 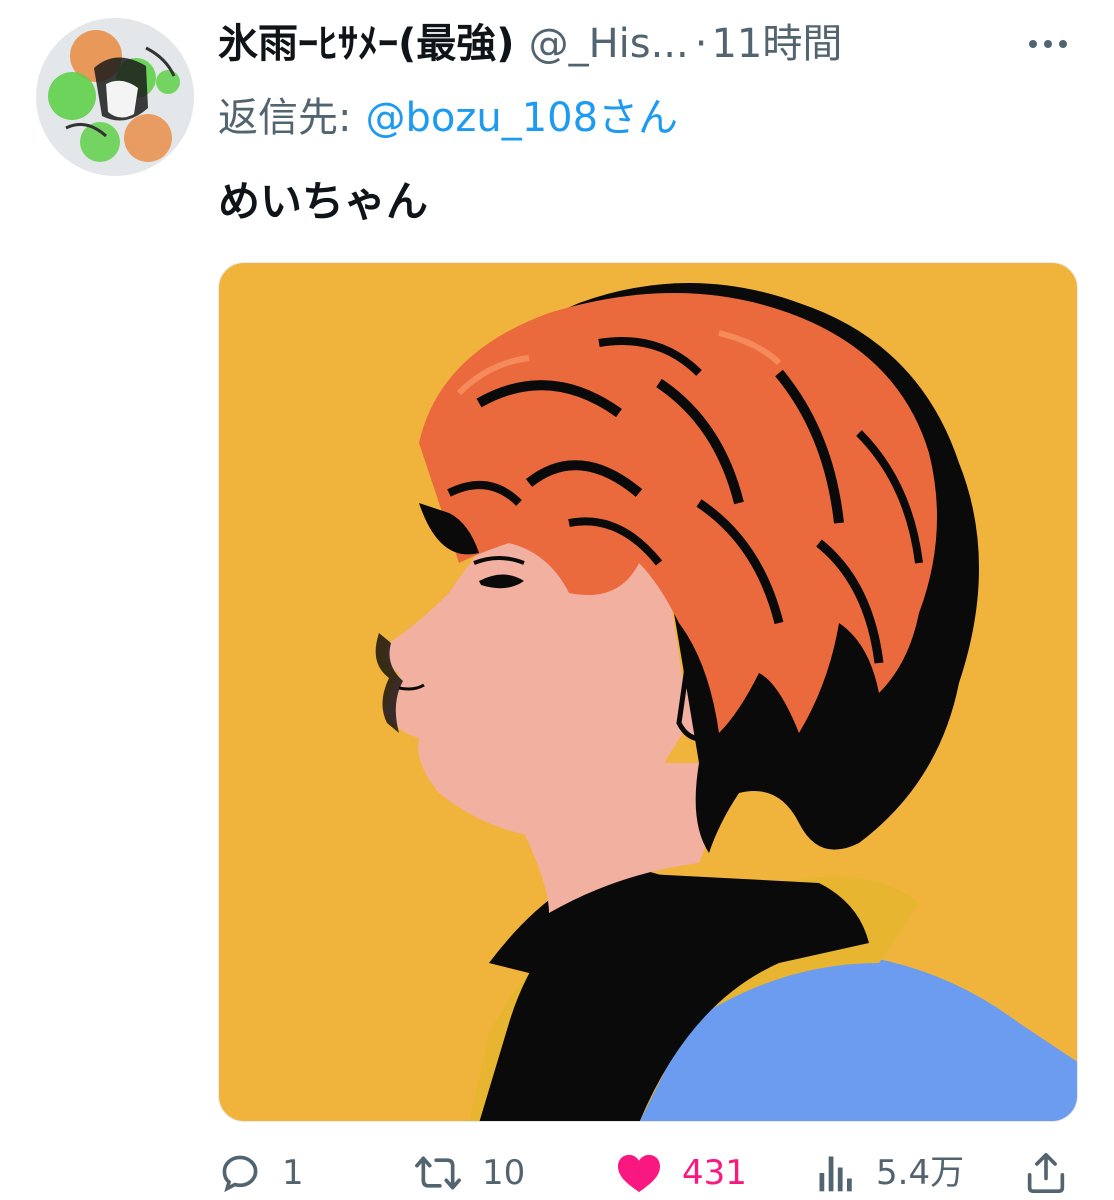 I want to click on more-button, so click(x=1048, y=44).